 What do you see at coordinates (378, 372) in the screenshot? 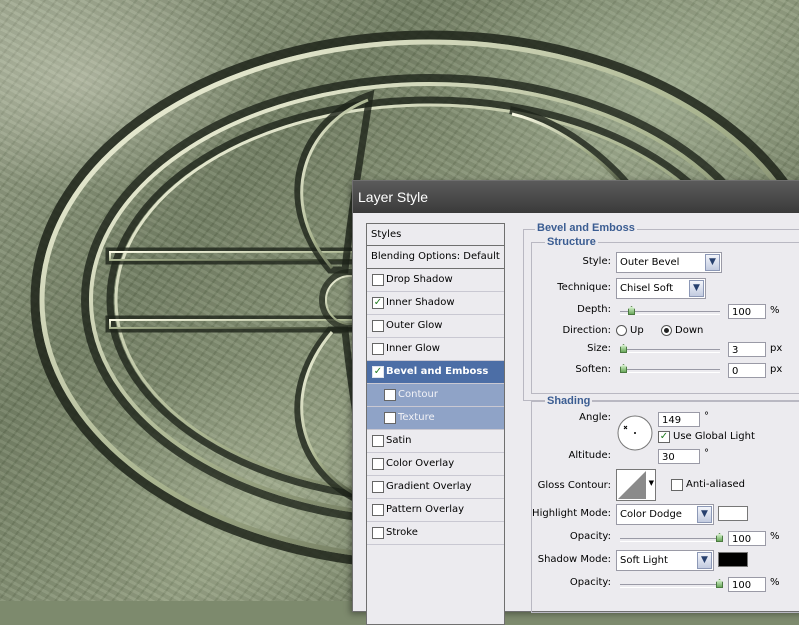
I see `bevel-and-emboss-checkbox: ✓` at bounding box center [378, 372].